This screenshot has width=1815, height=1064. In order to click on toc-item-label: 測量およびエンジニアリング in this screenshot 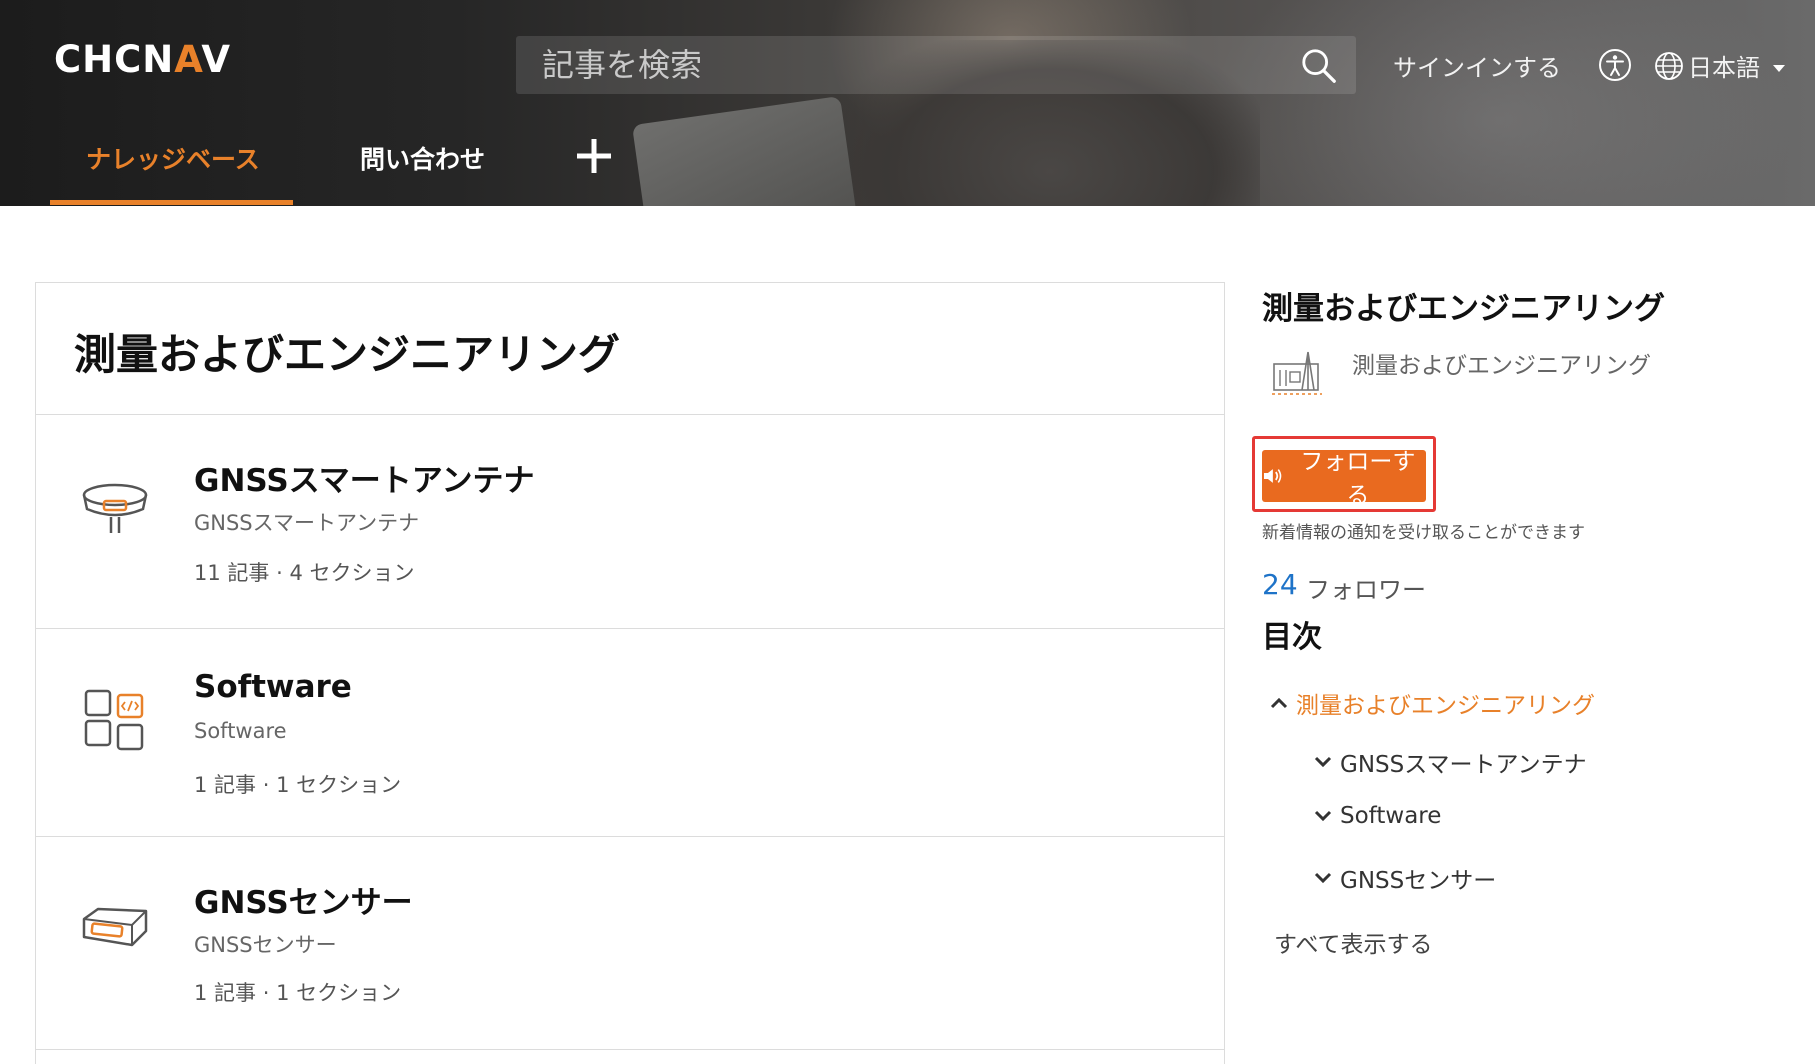, I will do `click(1445, 703)`.